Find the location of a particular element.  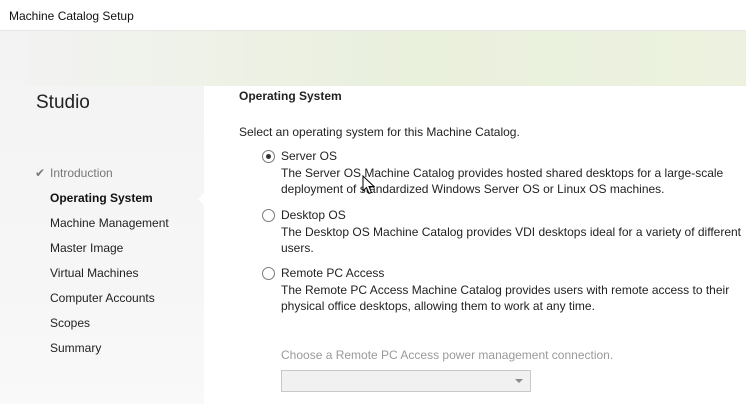

step-label: Scopes is located at coordinates (70, 323).